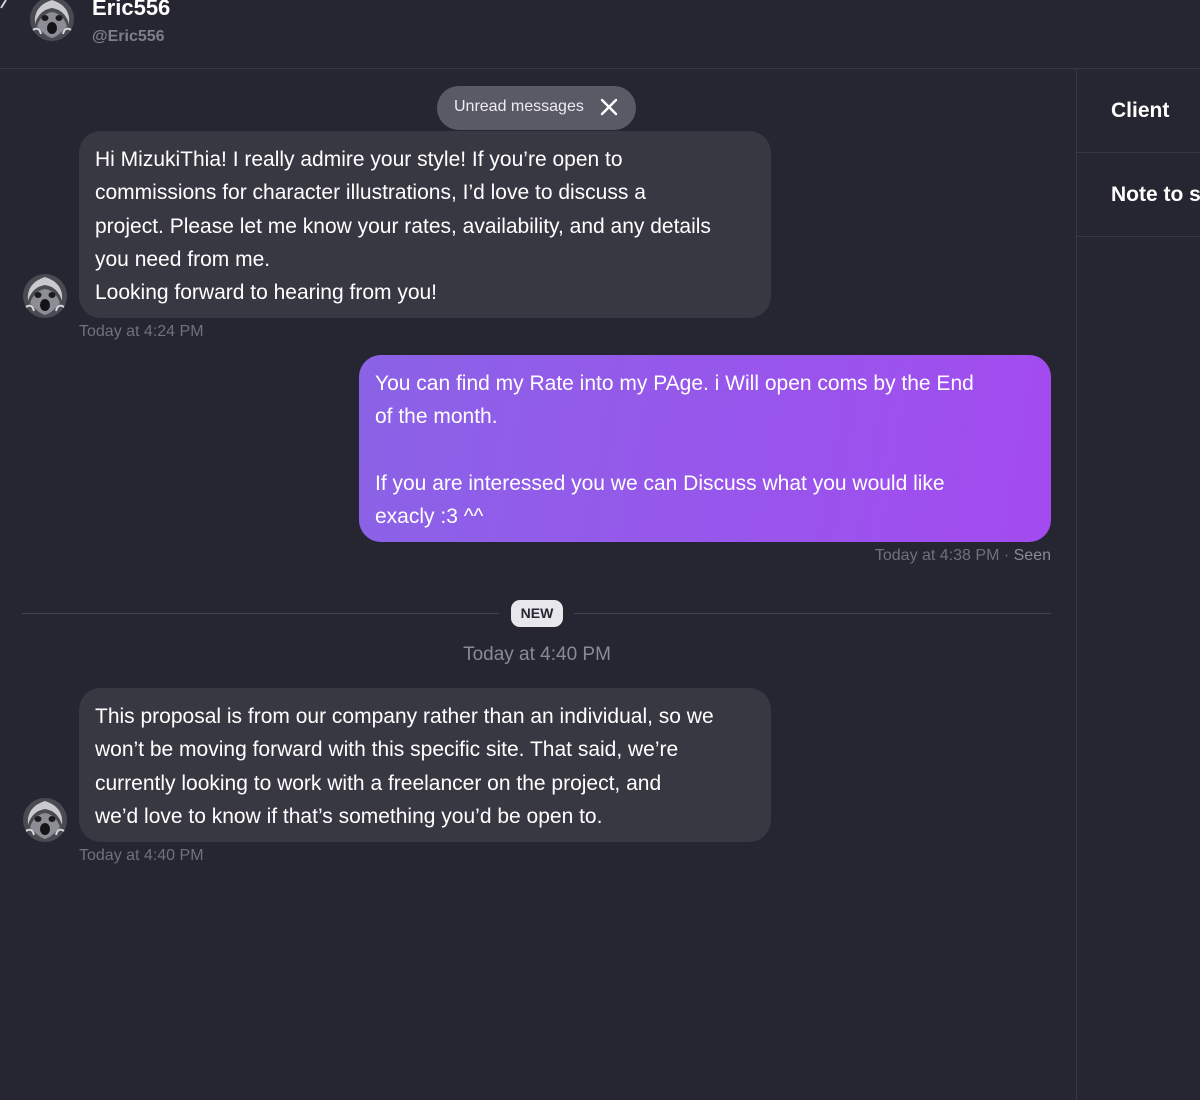 Image resolution: width=1200 pixels, height=1100 pixels. What do you see at coordinates (4, 5) in the screenshot?
I see `back-arrow-icon` at bounding box center [4, 5].